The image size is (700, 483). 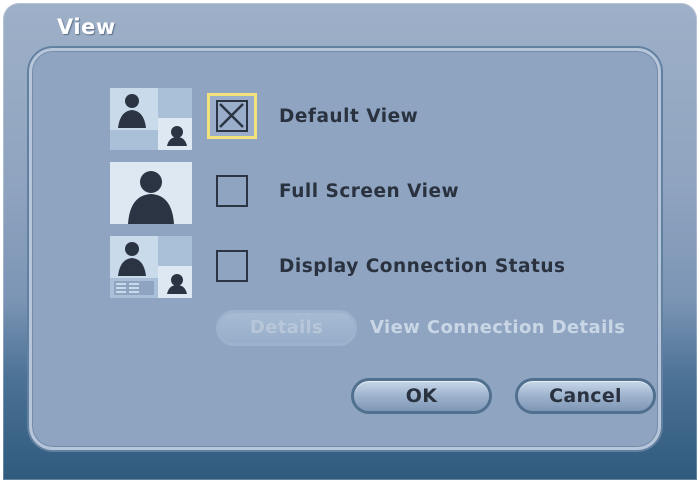 What do you see at coordinates (232, 191) in the screenshot?
I see `full-screen-view-checkbox` at bounding box center [232, 191].